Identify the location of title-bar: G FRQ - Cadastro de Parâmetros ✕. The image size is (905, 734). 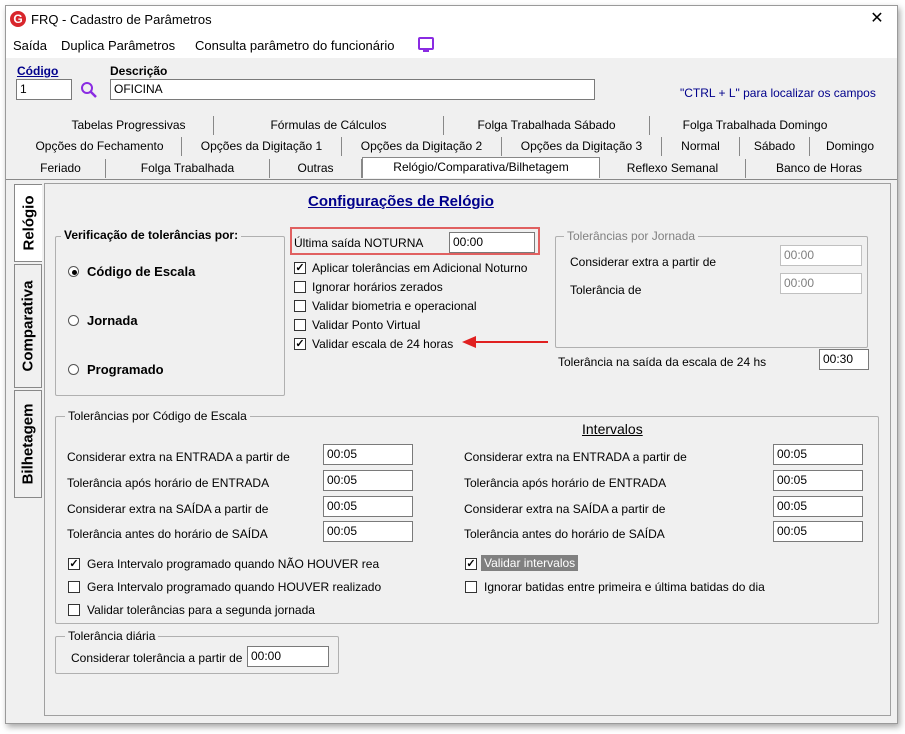
(451, 19).